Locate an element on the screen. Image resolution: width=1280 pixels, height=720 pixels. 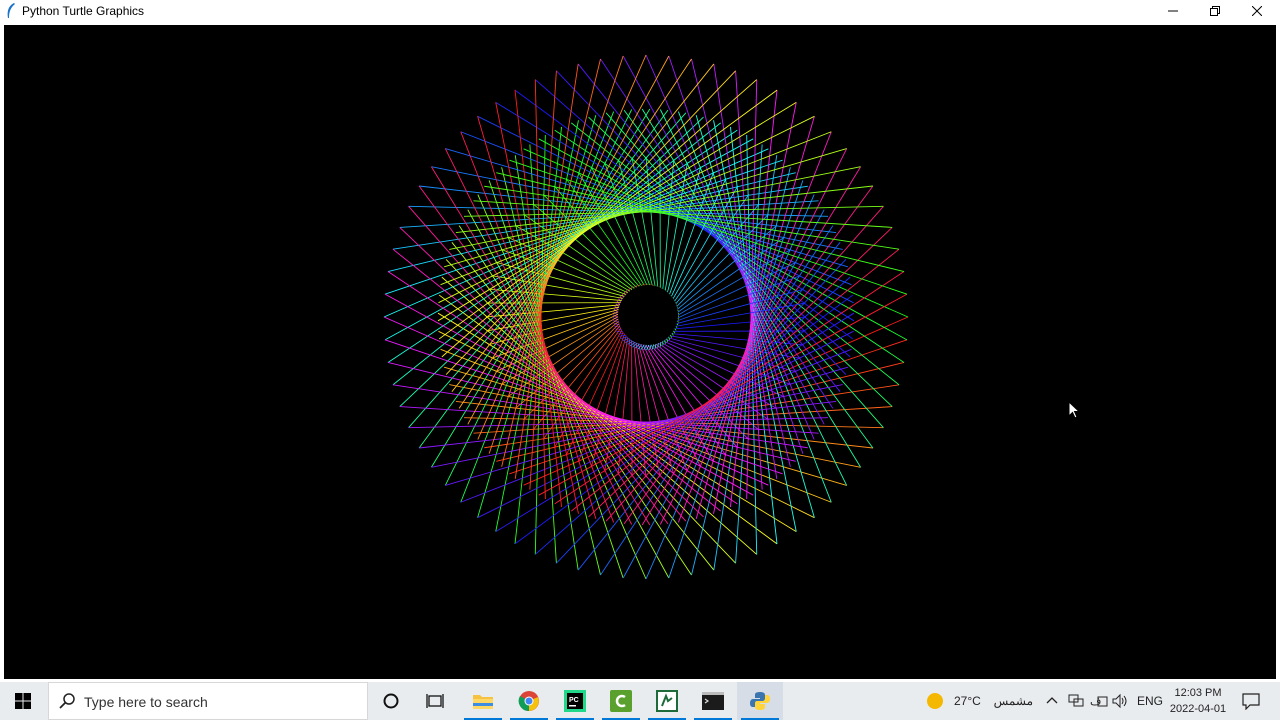
start-button is located at coordinates (23, 701).